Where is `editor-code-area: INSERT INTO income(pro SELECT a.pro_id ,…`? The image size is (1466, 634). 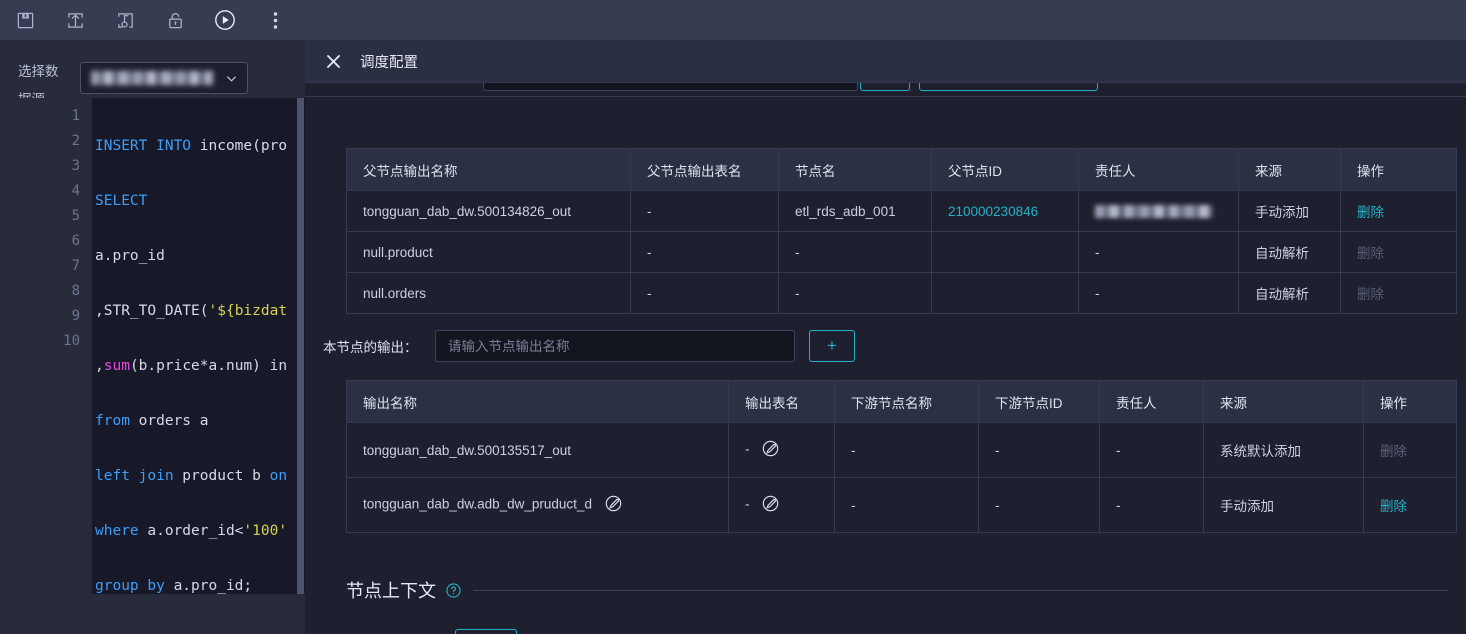 editor-code-area: INSERT INTO income(pro SELECT a.pro_id ,… is located at coordinates (198, 346).